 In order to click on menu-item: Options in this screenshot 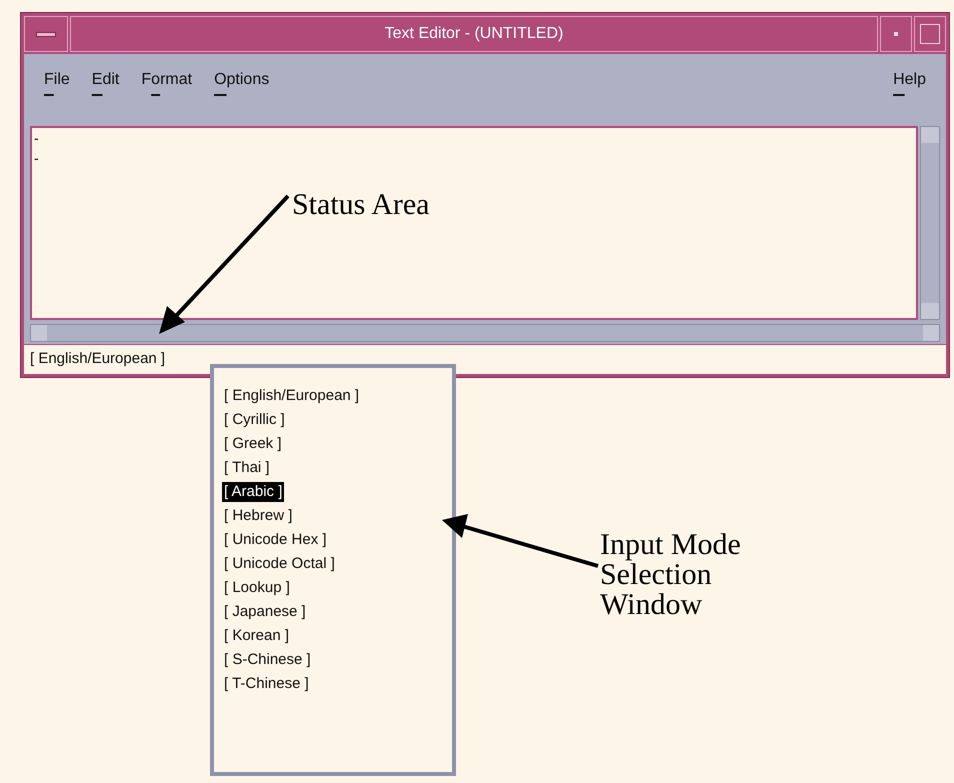, I will do `click(242, 80)`.